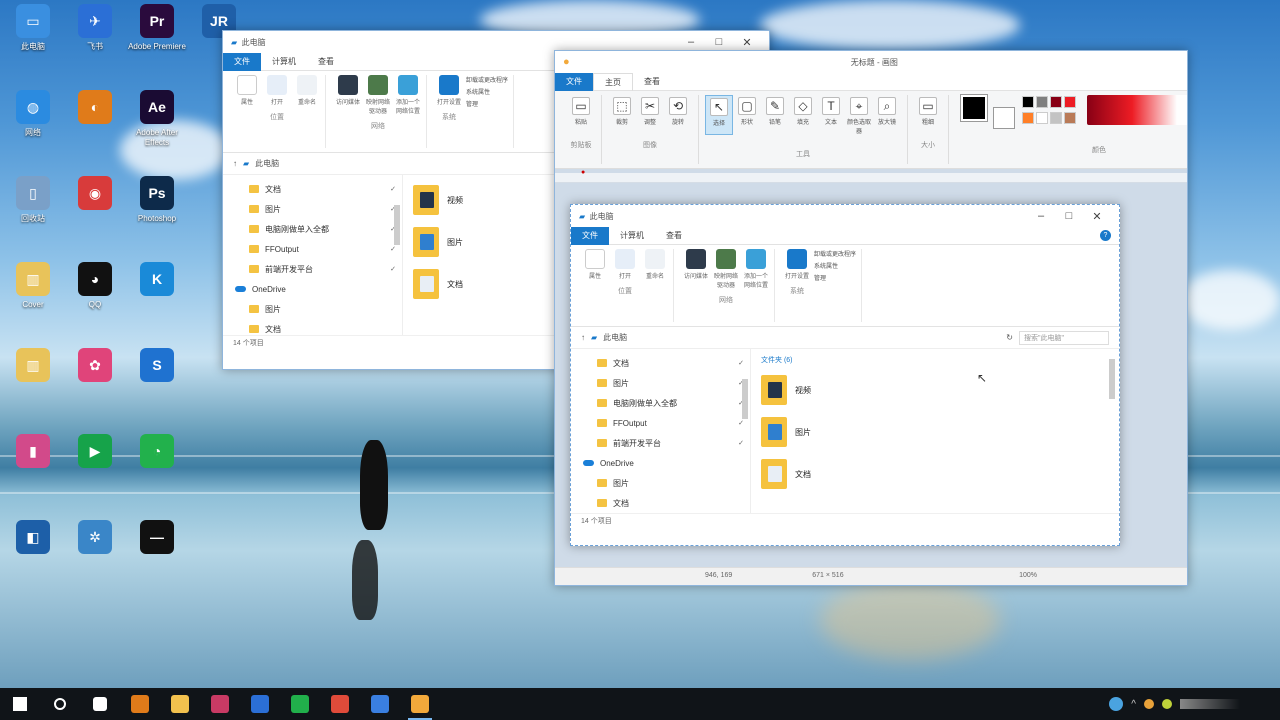 The width and height of the screenshot is (1280, 720). What do you see at coordinates (100, 704) in the screenshot?
I see `taskbar-app-store` at bounding box center [100, 704].